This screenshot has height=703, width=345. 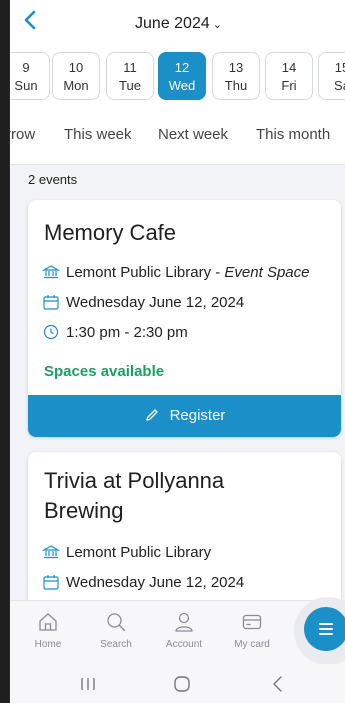 I want to click on account-icon, so click(x=184, y=622).